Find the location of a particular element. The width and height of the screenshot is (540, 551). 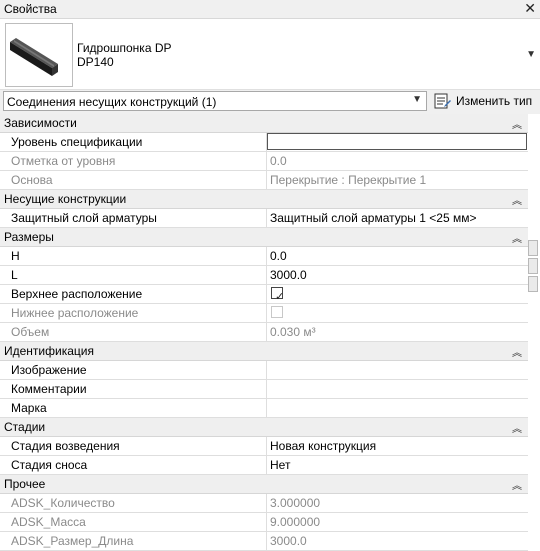

property-value-cell: Перекрытие : Перекрытие 1 is located at coordinates (397, 180).